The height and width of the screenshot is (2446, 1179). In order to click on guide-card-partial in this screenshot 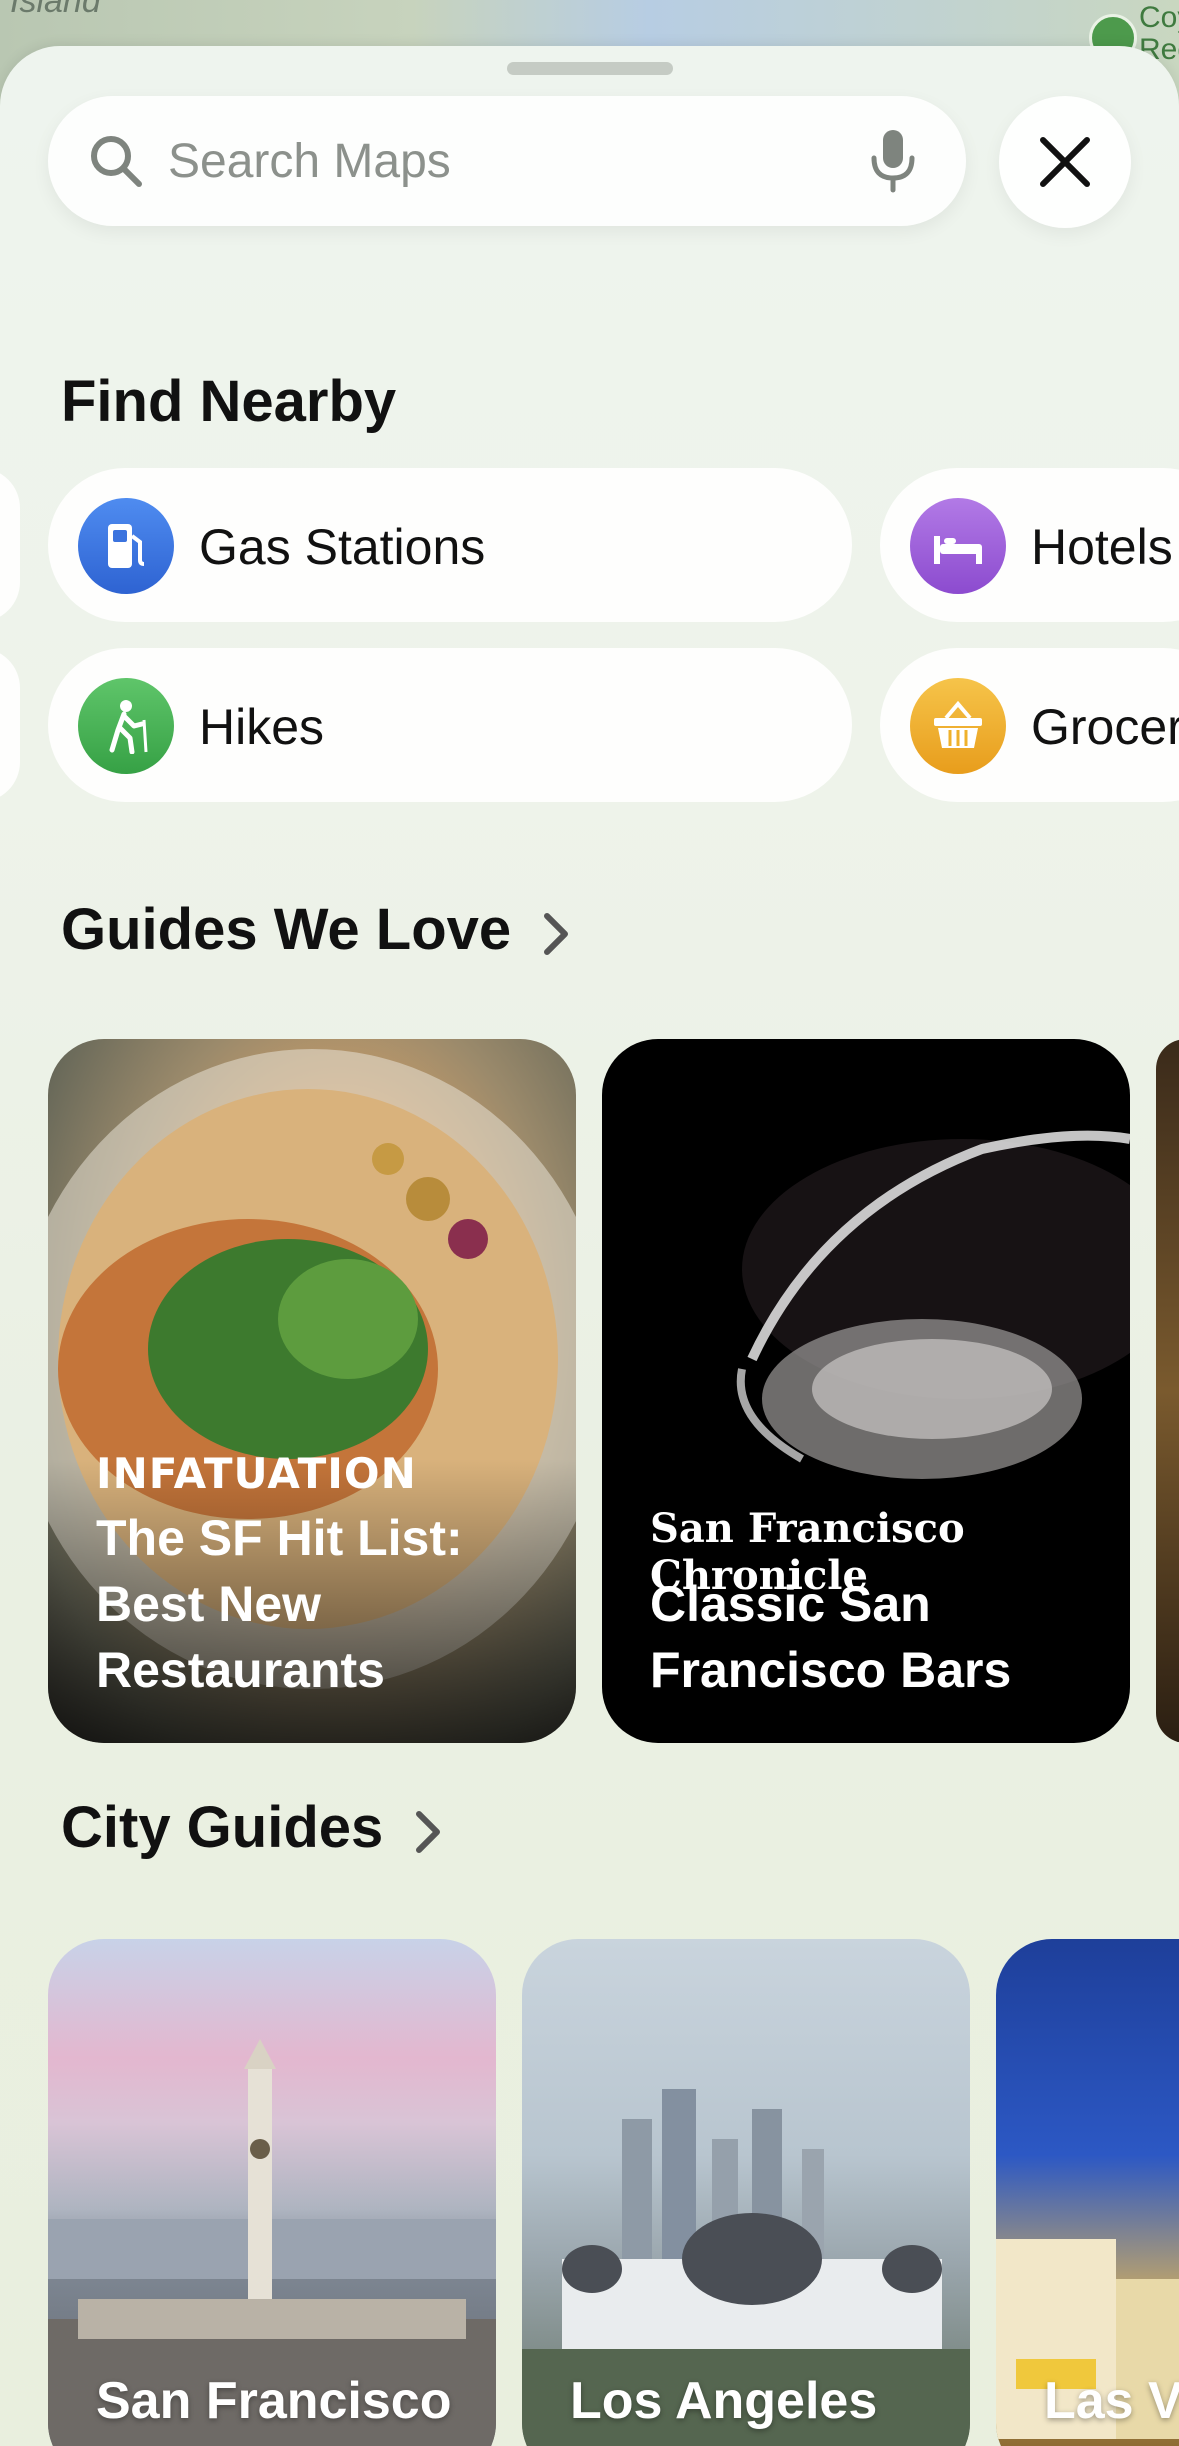, I will do `click(1167, 1391)`.